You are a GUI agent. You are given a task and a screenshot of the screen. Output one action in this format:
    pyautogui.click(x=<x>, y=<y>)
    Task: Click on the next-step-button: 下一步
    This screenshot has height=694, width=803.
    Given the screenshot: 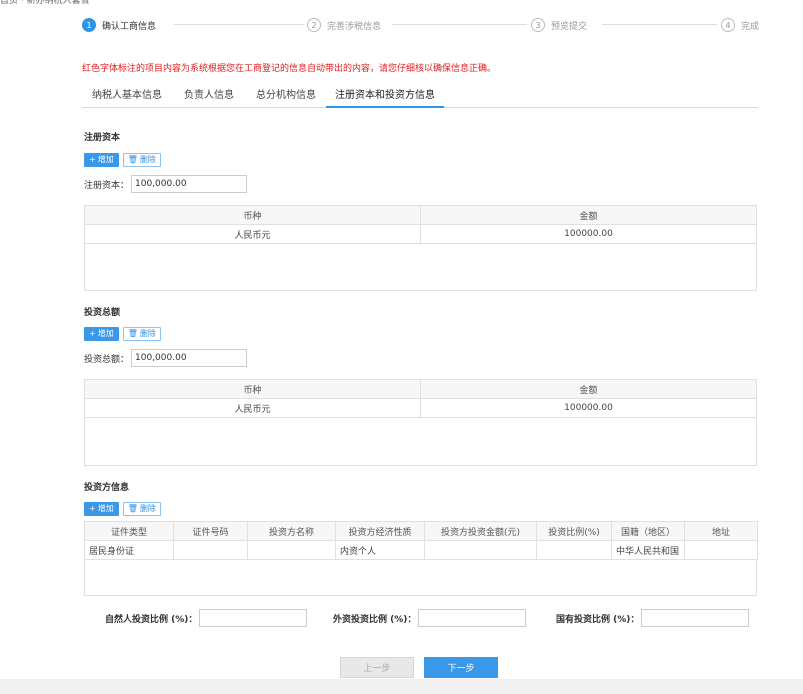 What is the action you would take?
    pyautogui.click(x=461, y=667)
    